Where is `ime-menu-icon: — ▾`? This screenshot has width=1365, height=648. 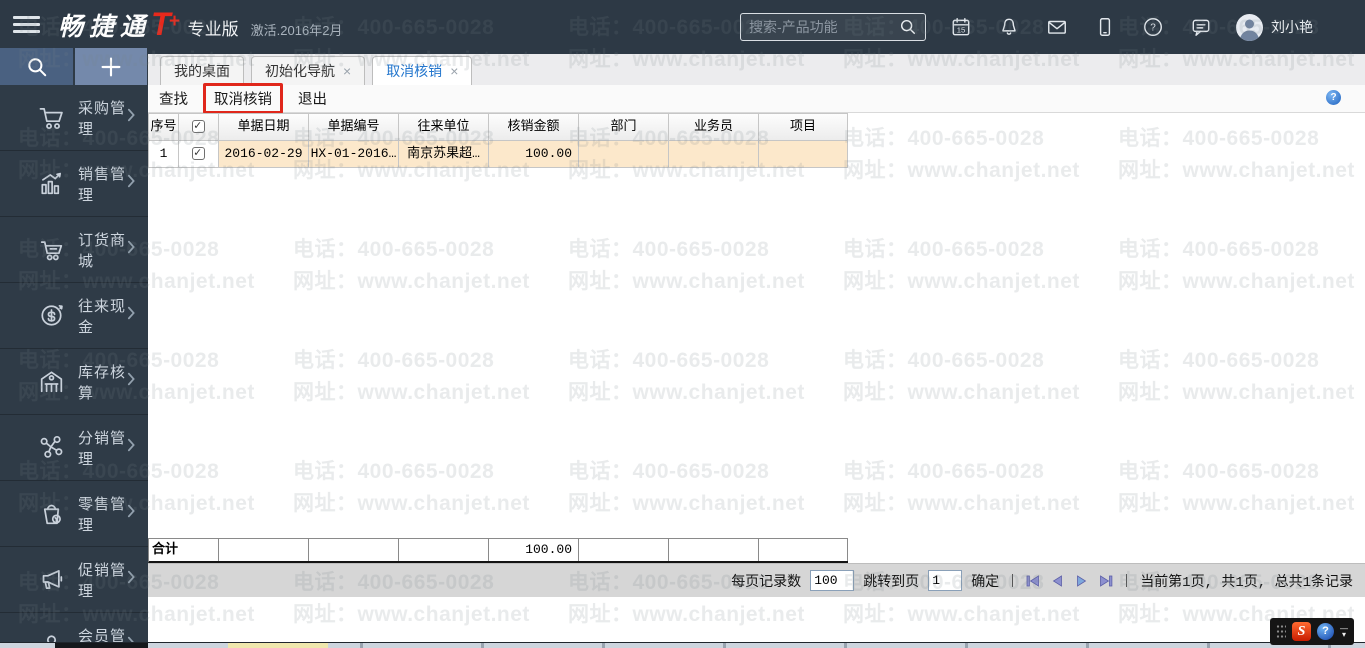
ime-menu-icon: — ▾ is located at coordinates (1344, 631).